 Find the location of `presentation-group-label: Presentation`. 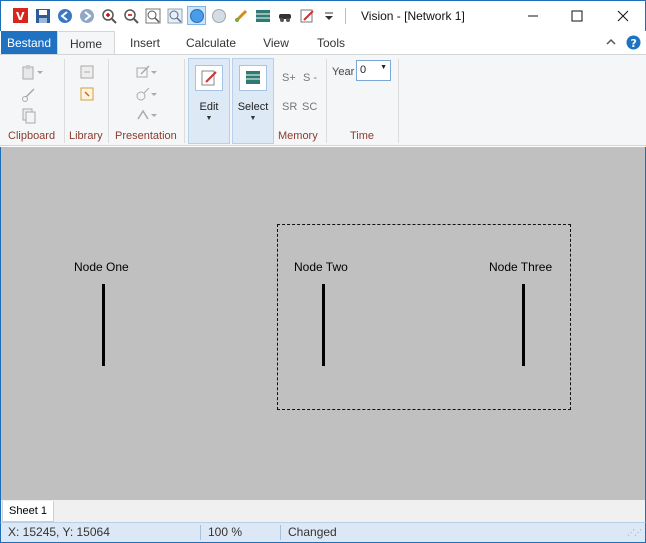

presentation-group-label: Presentation is located at coordinates (146, 136).